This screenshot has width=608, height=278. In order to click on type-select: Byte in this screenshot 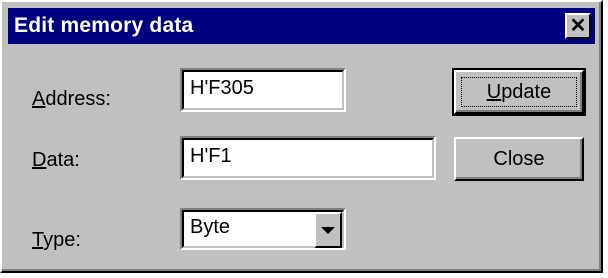, I will do `click(263, 229)`.